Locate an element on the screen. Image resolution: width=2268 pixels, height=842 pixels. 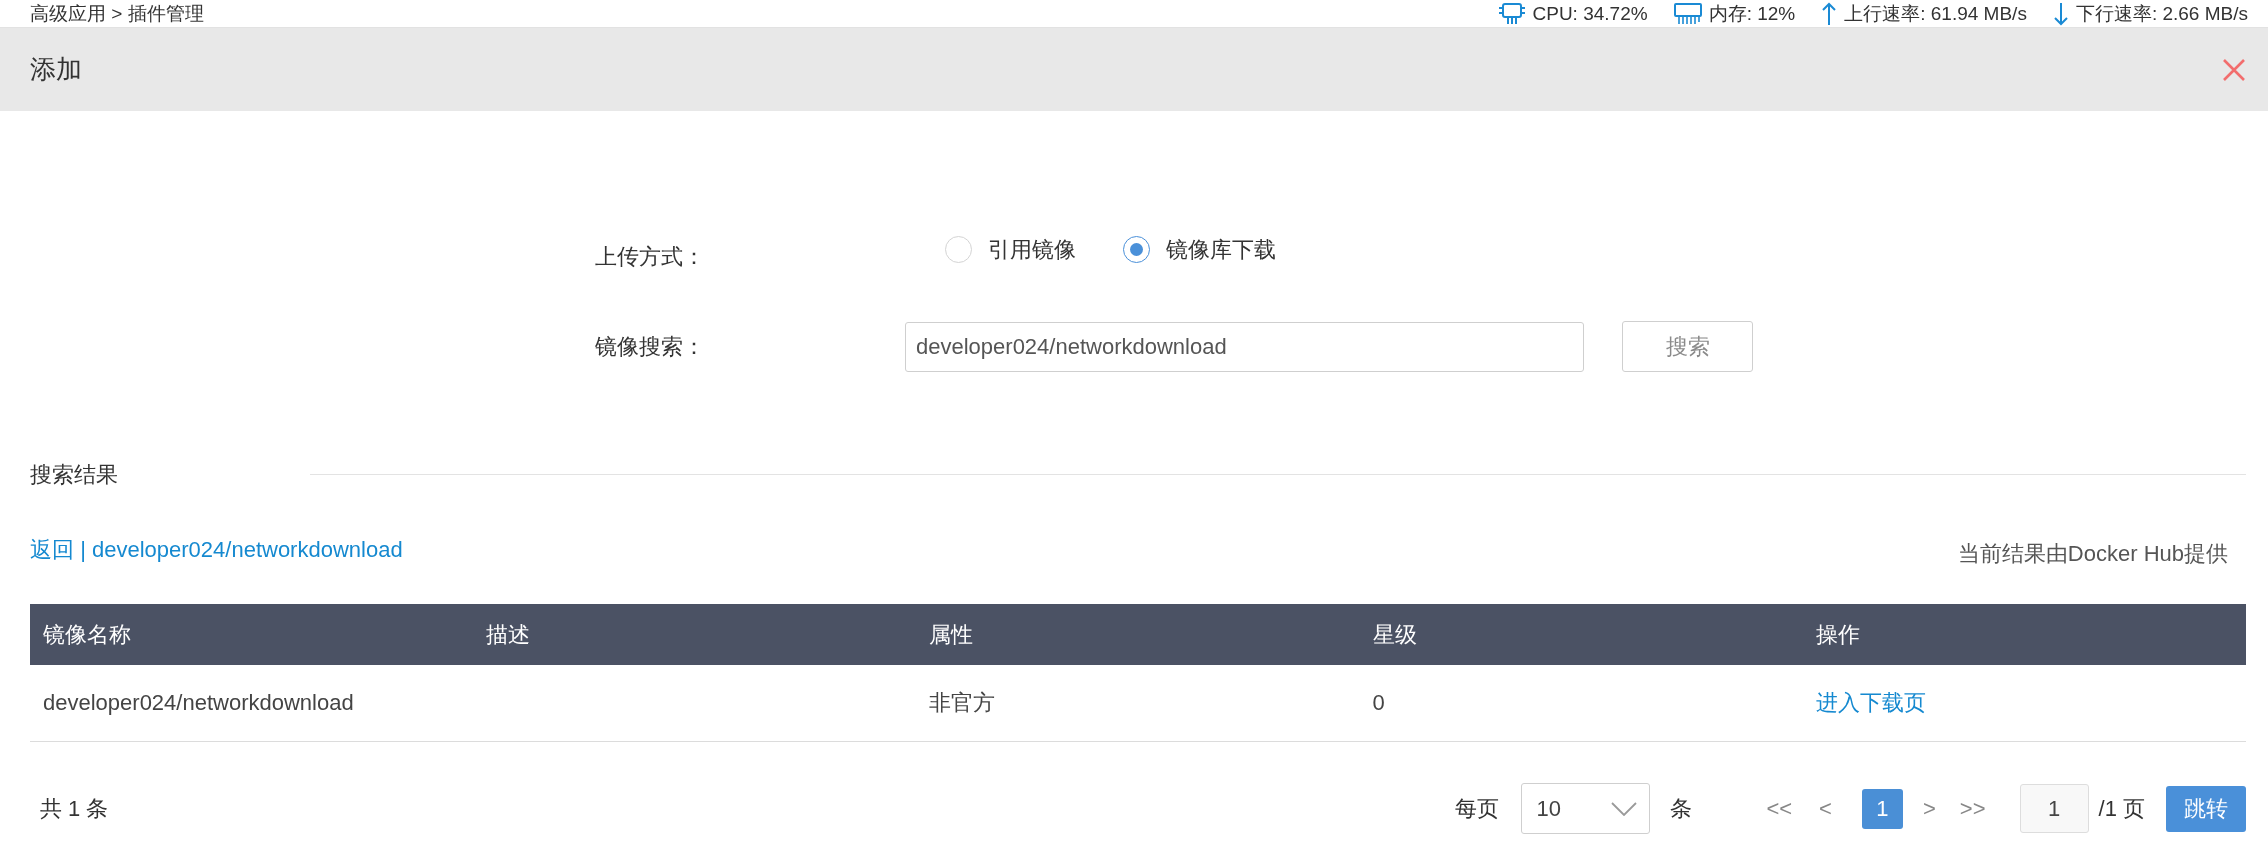
up-arrow-icon is located at coordinates (1829, 13).